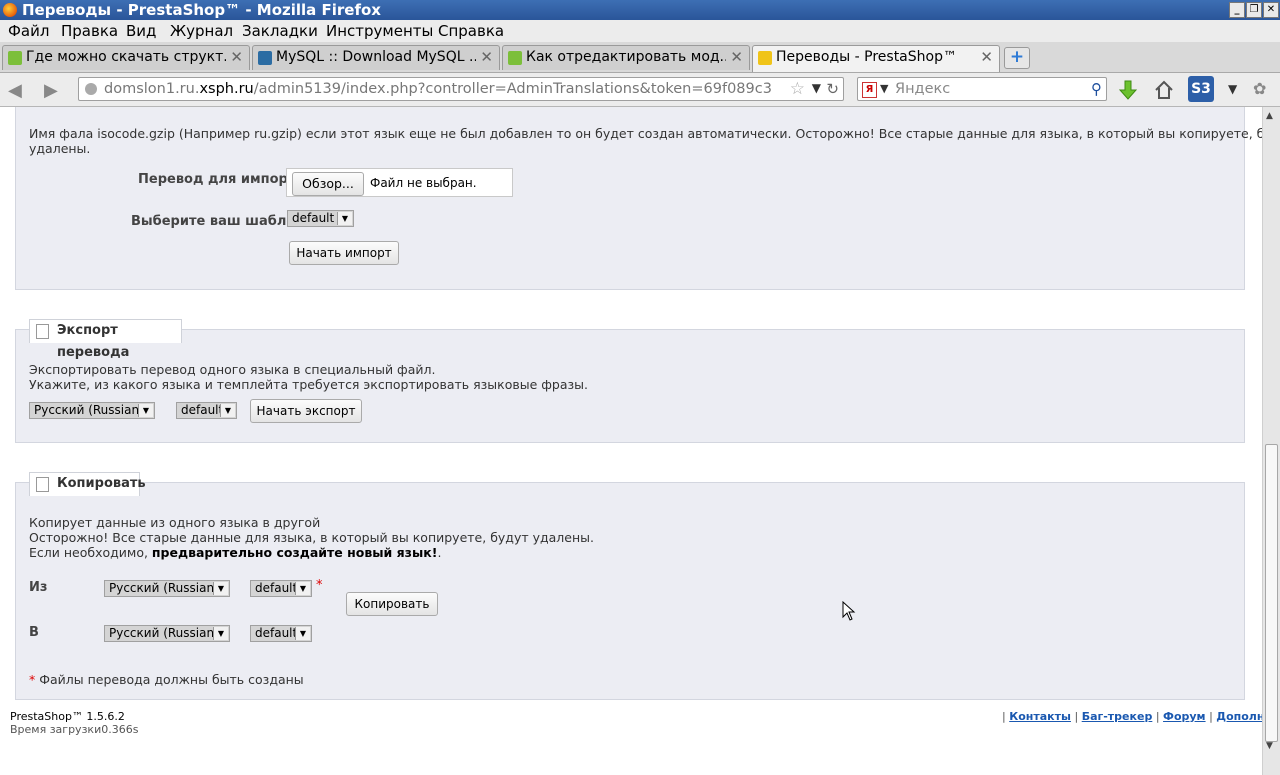  What do you see at coordinates (201, 31) in the screenshot?
I see `menu-history: Журнал` at bounding box center [201, 31].